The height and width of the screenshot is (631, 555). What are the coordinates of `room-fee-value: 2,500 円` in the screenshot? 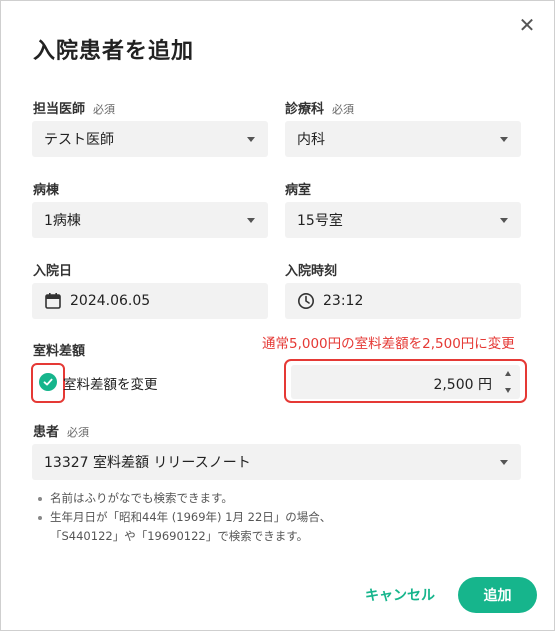 It's located at (462, 384).